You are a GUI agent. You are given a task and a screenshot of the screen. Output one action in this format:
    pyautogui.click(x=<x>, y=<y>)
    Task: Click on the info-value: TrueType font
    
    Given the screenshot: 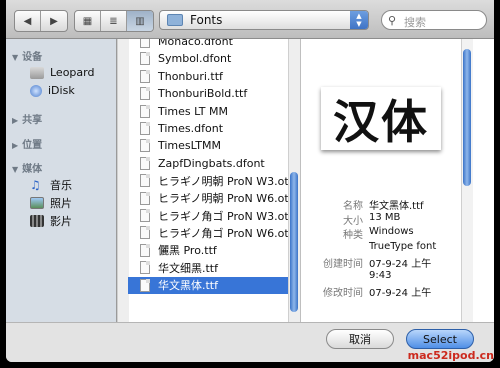 What is the action you would take?
    pyautogui.click(x=403, y=246)
    